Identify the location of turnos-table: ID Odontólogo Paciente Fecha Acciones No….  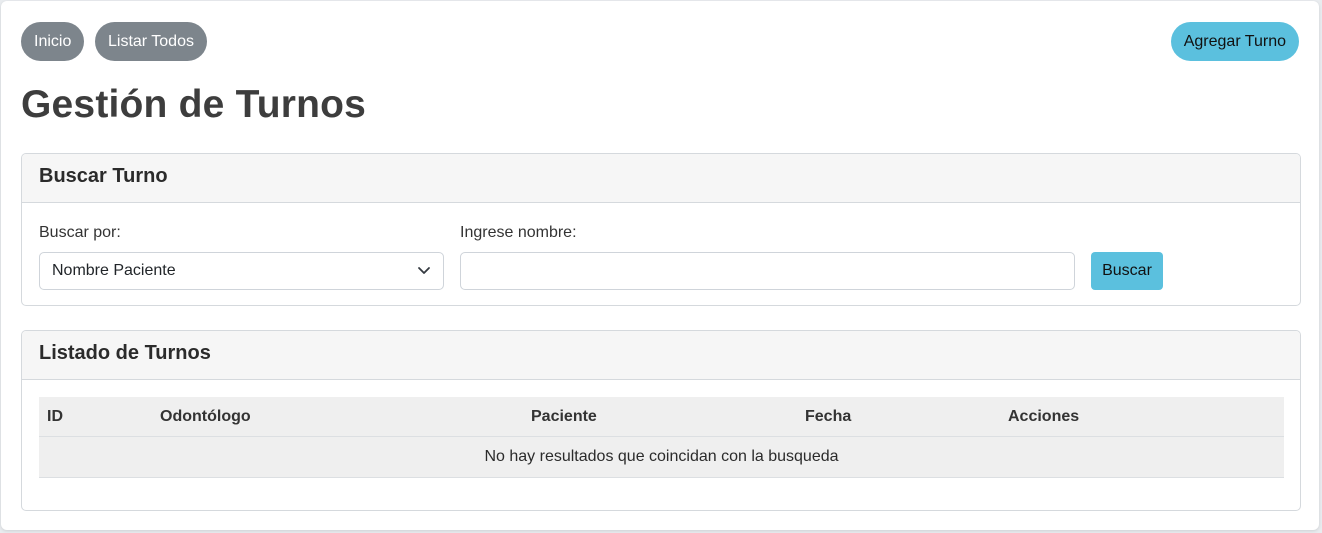
(661, 437).